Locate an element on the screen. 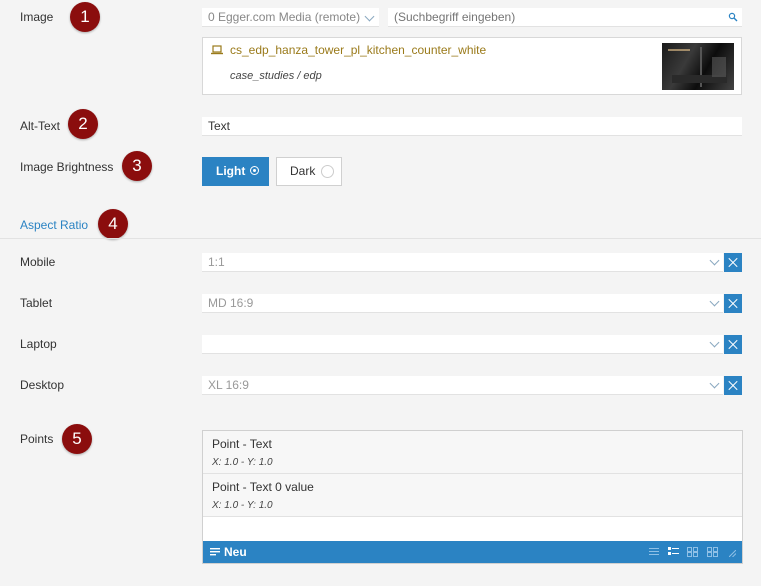 Image resolution: width=761 pixels, height=586 pixels. desktop-aspect-select: XL 16:9 is located at coordinates (462, 385).